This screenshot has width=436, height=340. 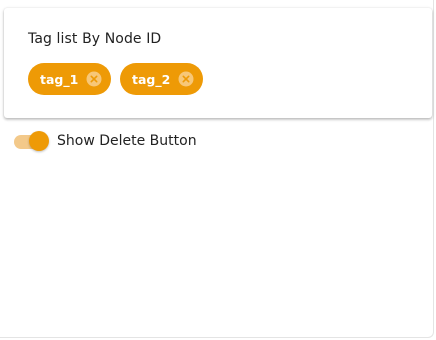 I want to click on tag-chip: tag_1, so click(x=69, y=79).